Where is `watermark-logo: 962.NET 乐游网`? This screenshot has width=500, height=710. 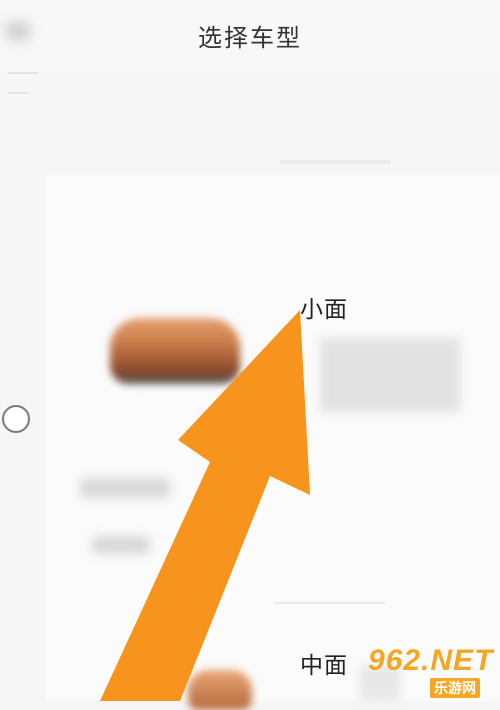 watermark-logo: 962.NET 乐游网 is located at coordinates (429, 669).